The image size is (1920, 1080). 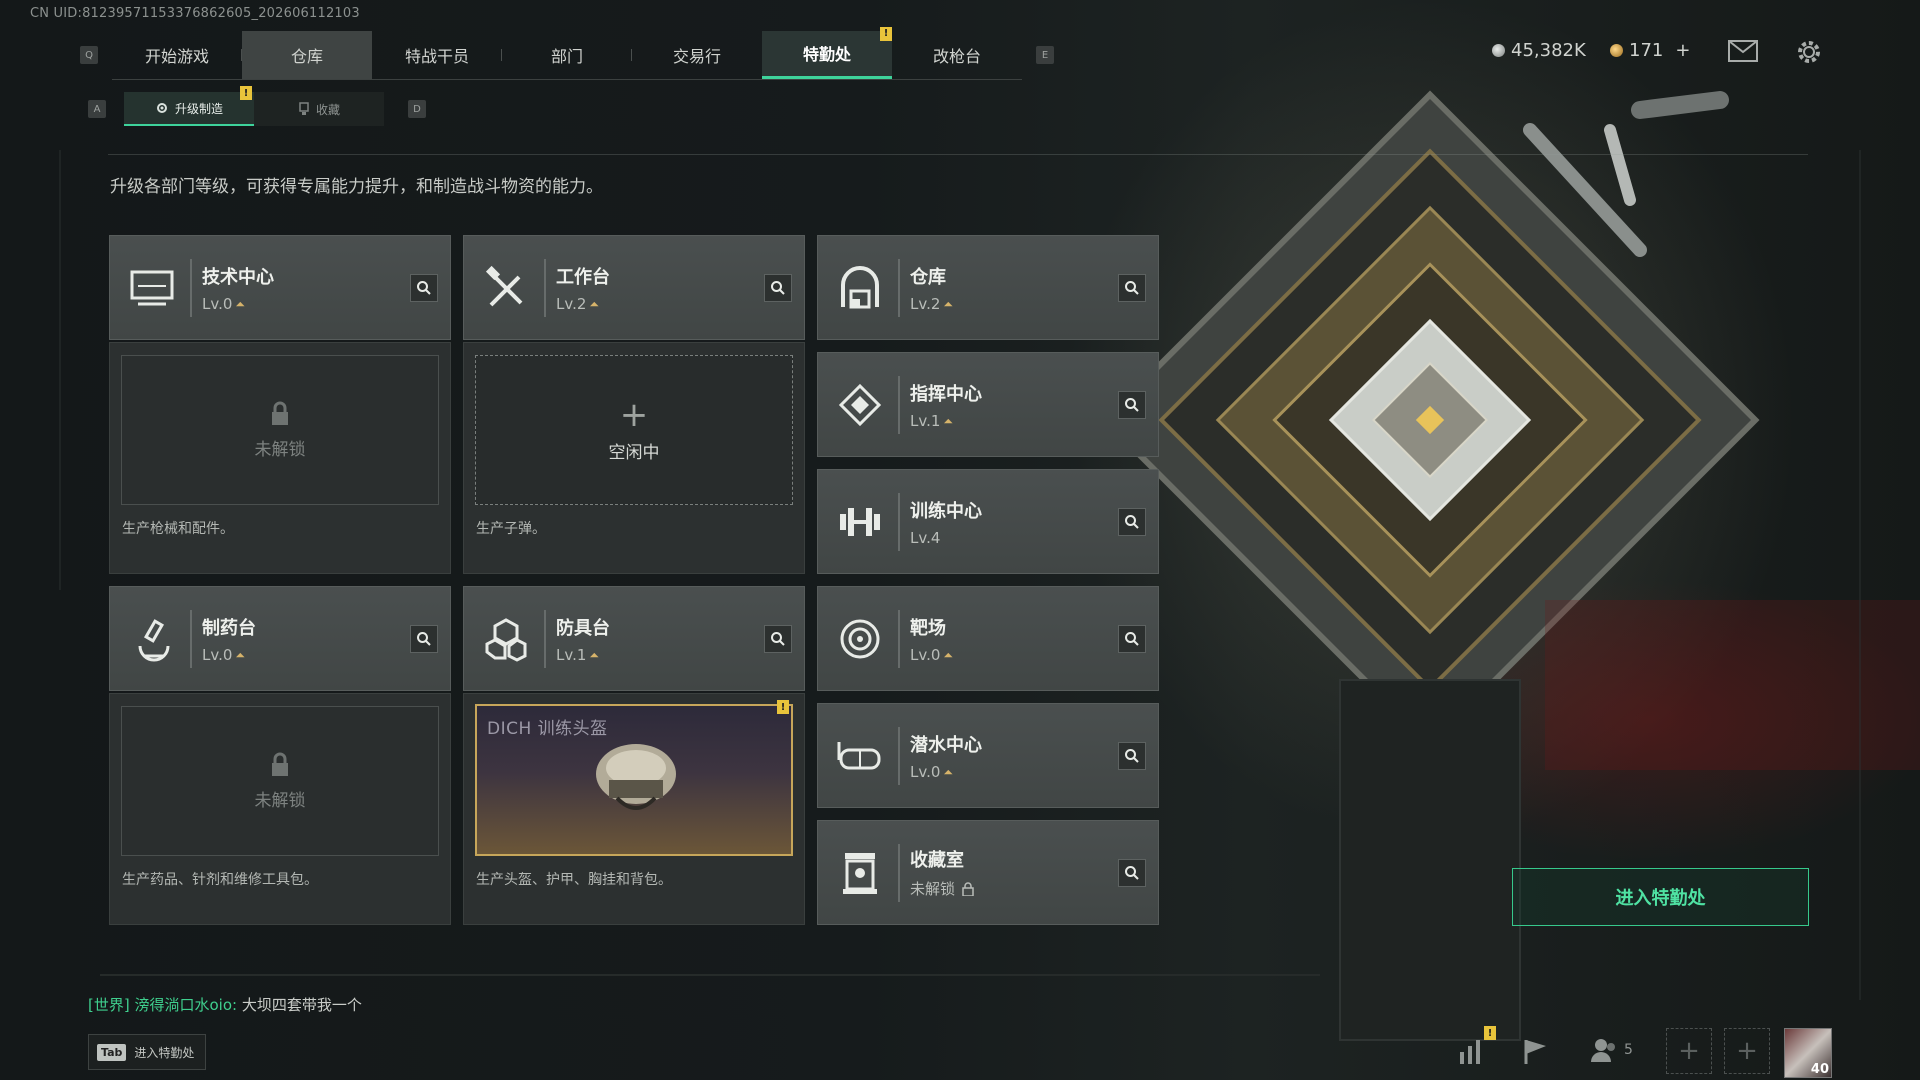 What do you see at coordinates (437, 55) in the screenshot?
I see `tab-operators: 特战干员` at bounding box center [437, 55].